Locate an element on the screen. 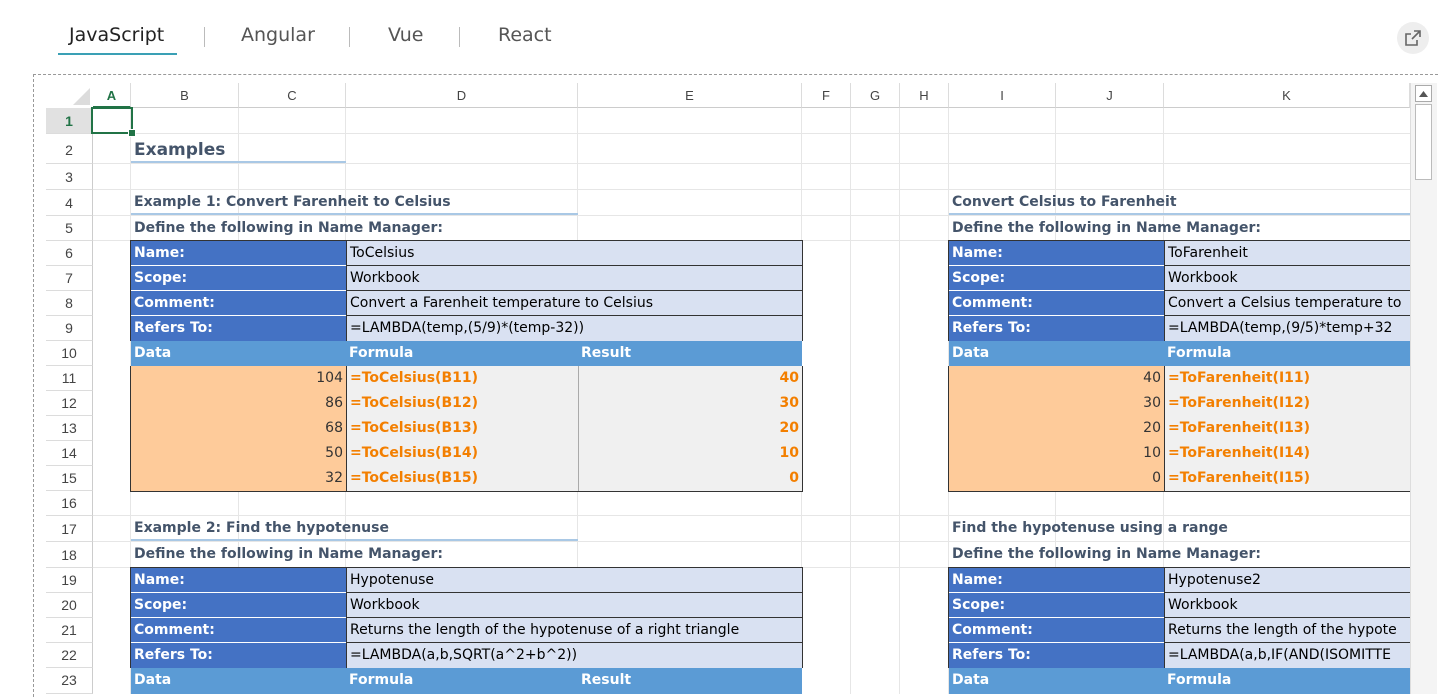 The height and width of the screenshot is (697, 1440). row-header: 22 is located at coordinates (69, 655).